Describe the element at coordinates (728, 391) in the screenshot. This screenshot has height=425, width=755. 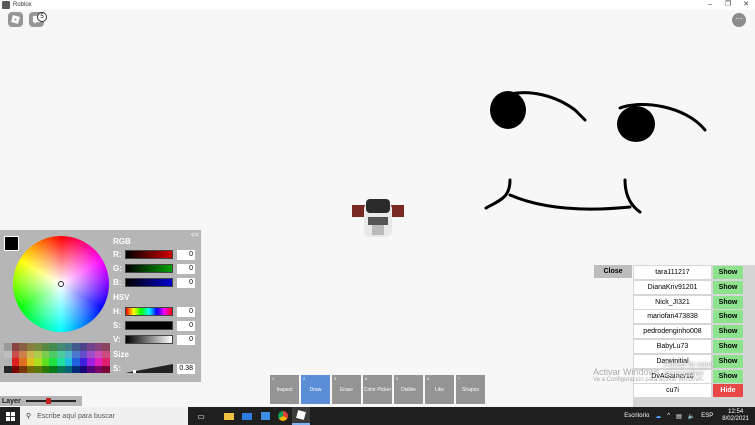
I see `hide-player-button: Hide` at that location.